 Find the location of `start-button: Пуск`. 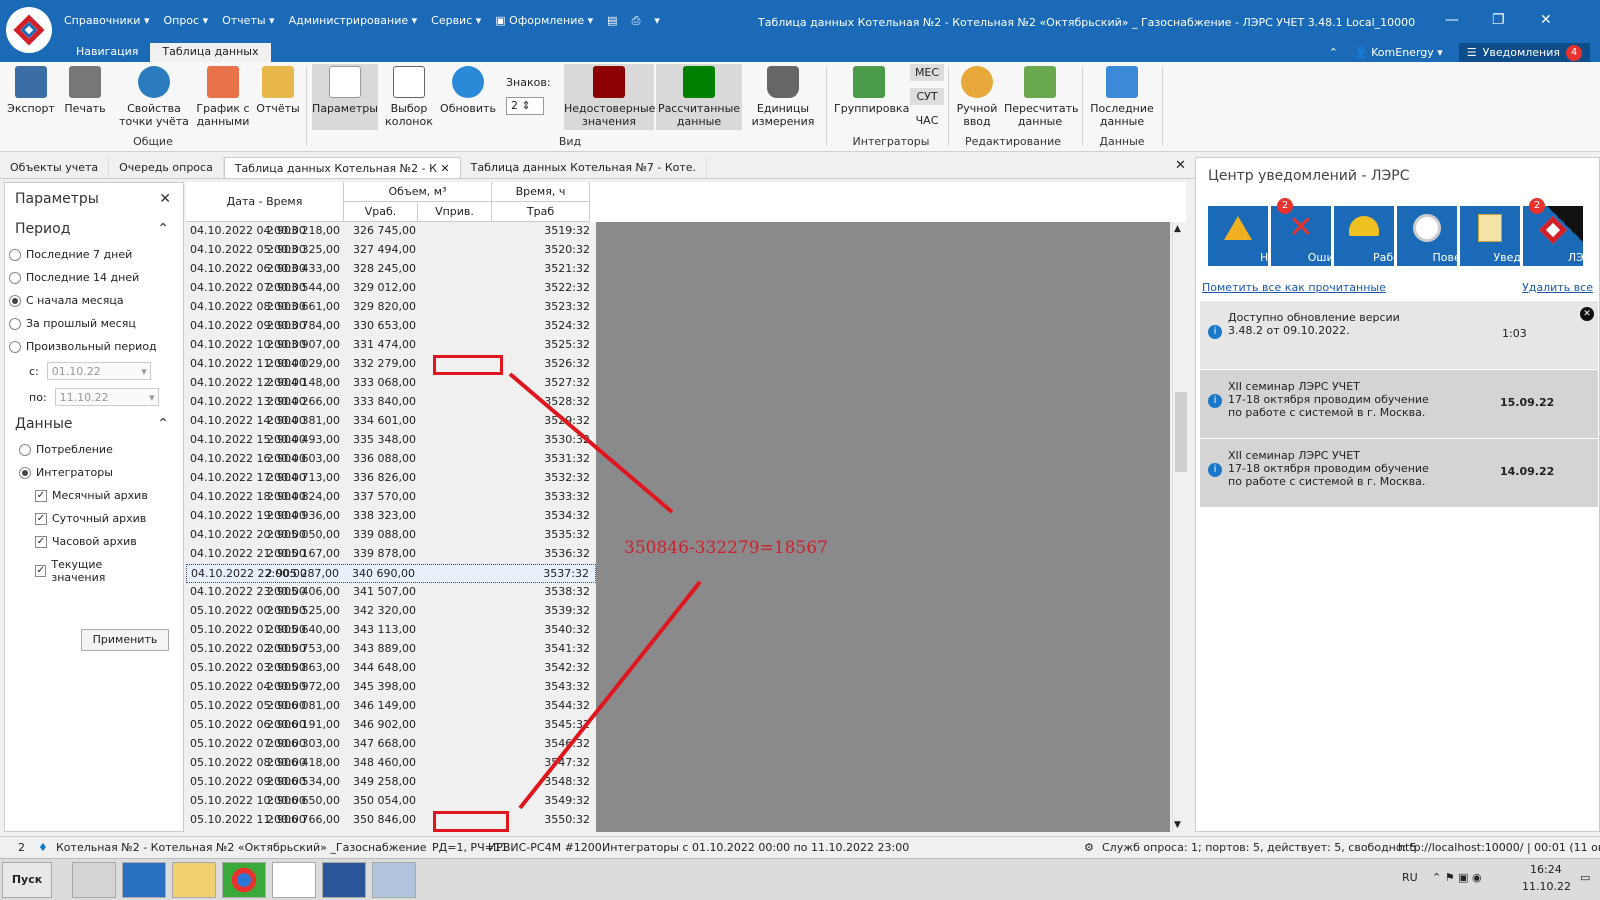

start-button: Пуск is located at coordinates (27, 880).